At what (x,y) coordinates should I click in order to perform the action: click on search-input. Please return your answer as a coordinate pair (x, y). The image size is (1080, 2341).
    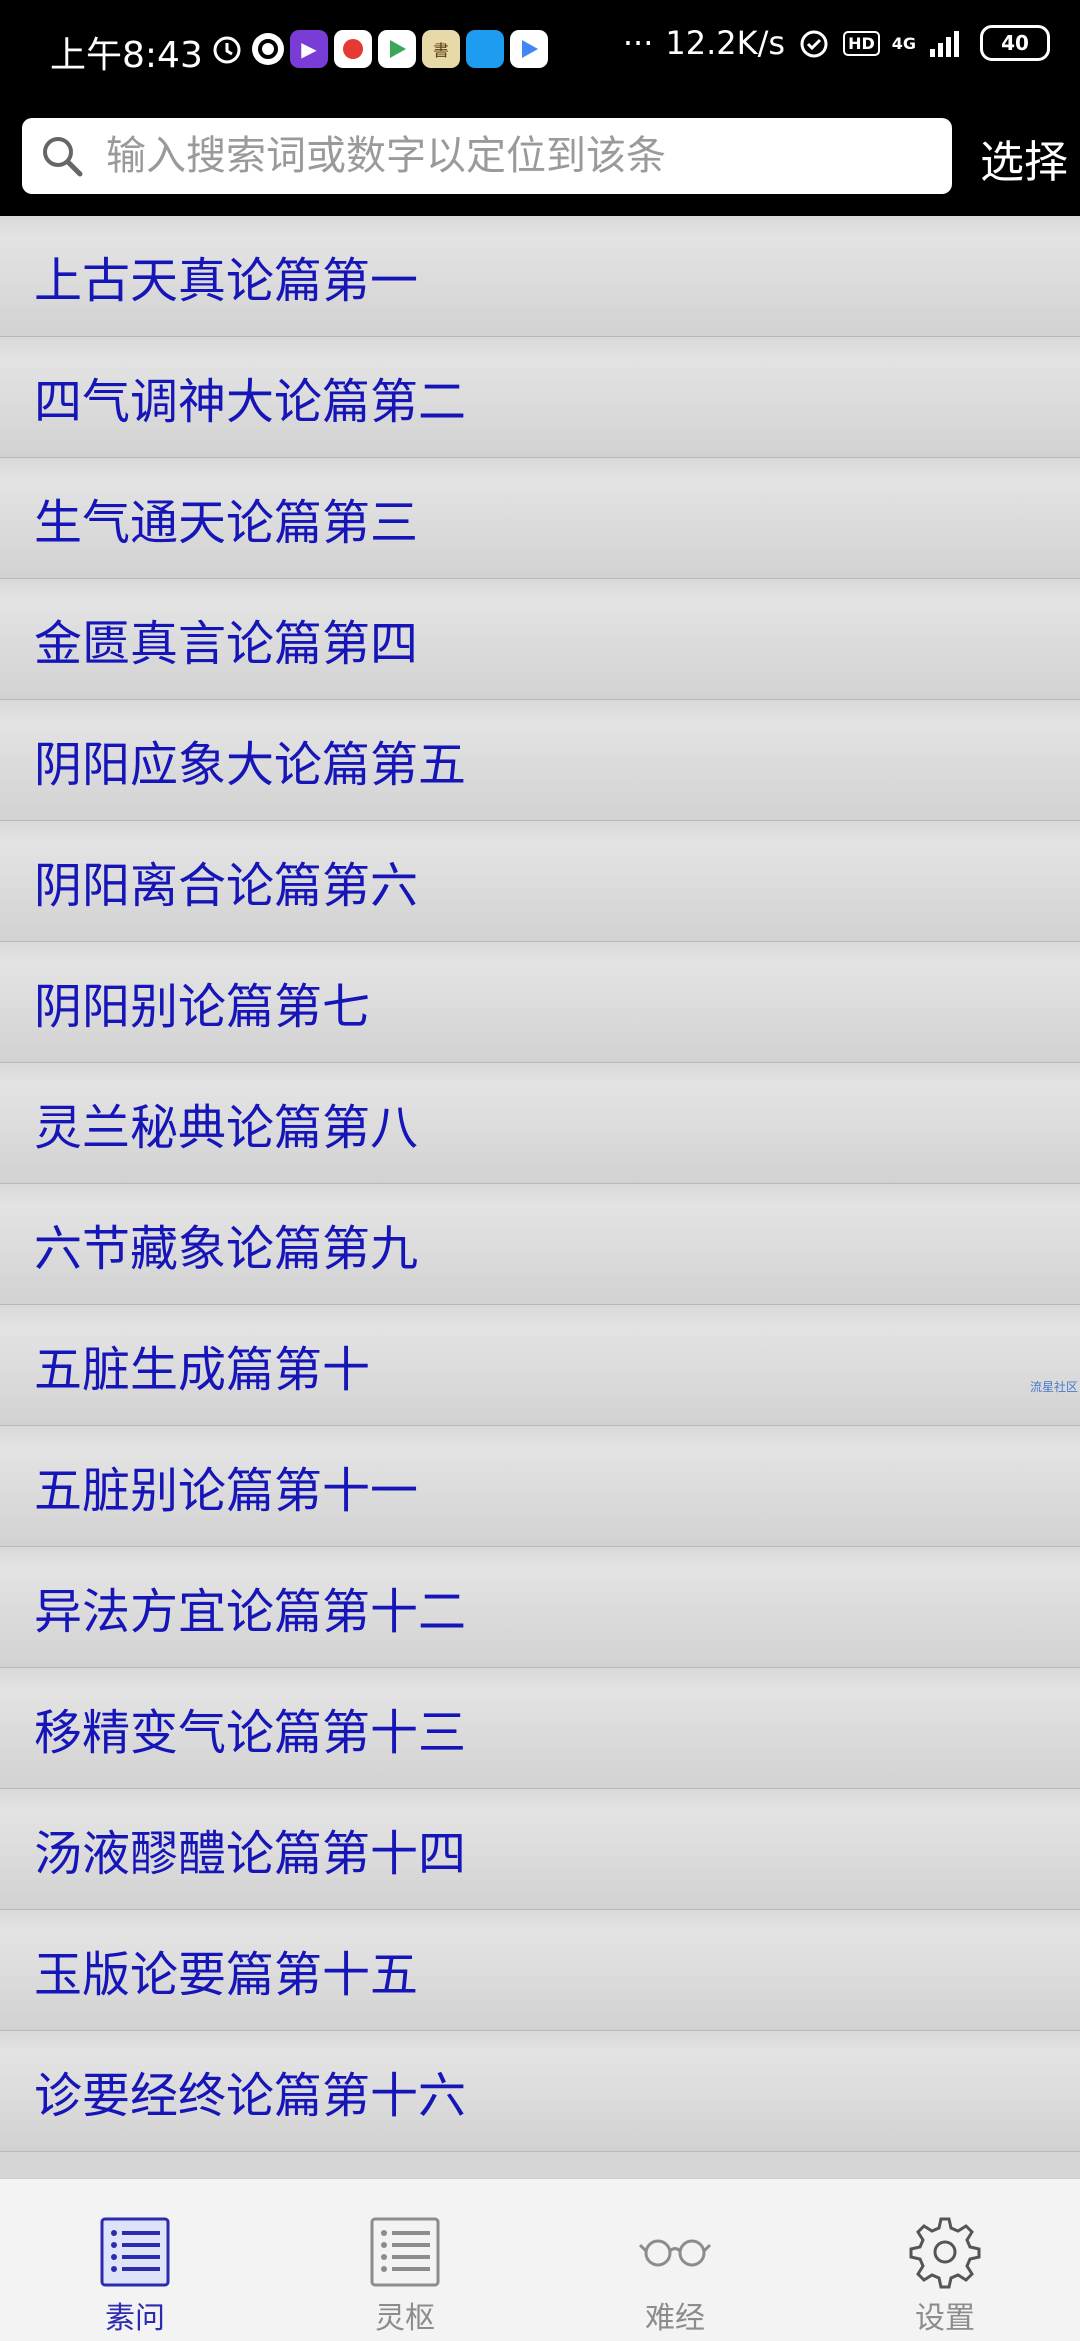
    Looking at the image, I should click on (516, 156).